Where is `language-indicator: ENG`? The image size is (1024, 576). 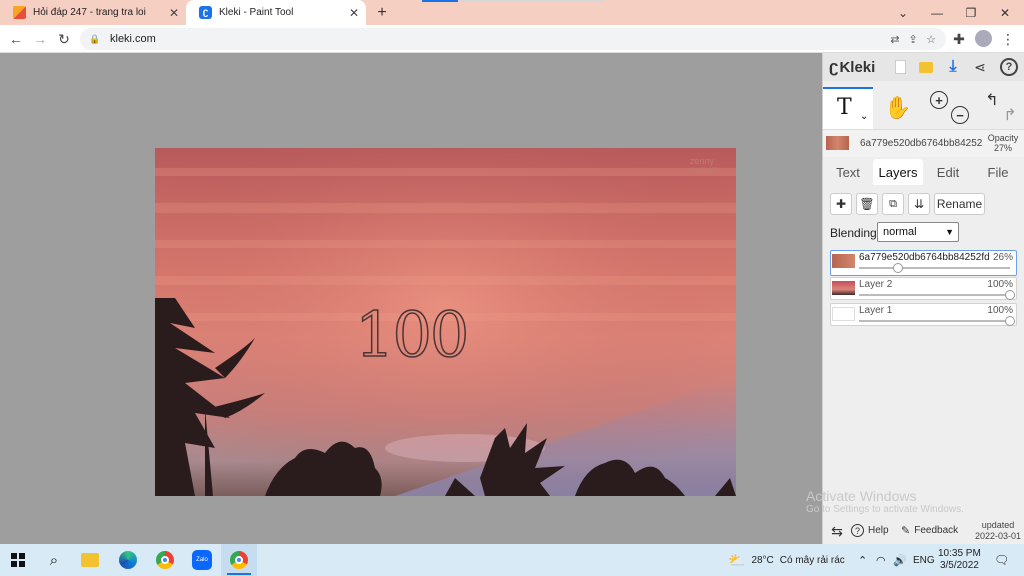 language-indicator: ENG is located at coordinates (924, 560).